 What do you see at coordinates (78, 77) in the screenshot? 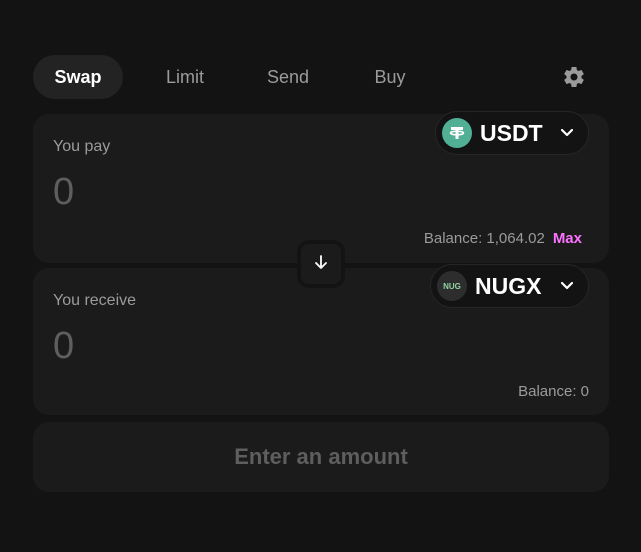
I see `tab-swap: Swap` at bounding box center [78, 77].